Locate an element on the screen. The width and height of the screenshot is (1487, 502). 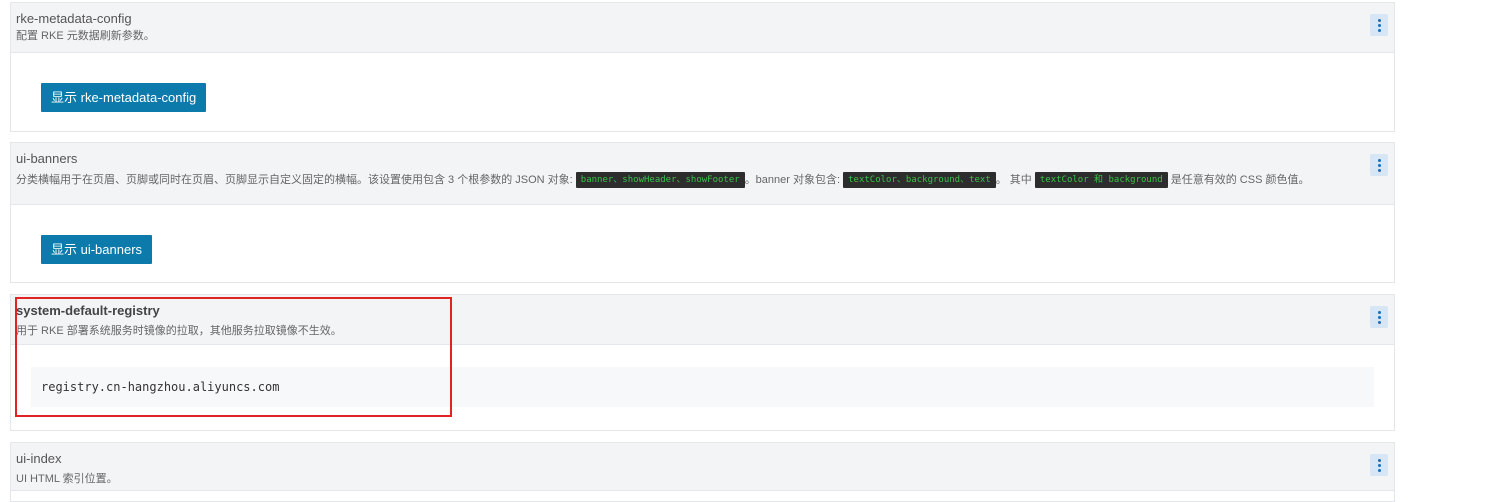
show-ui-banners-button: 显示 ui-banners is located at coordinates (97, 249).